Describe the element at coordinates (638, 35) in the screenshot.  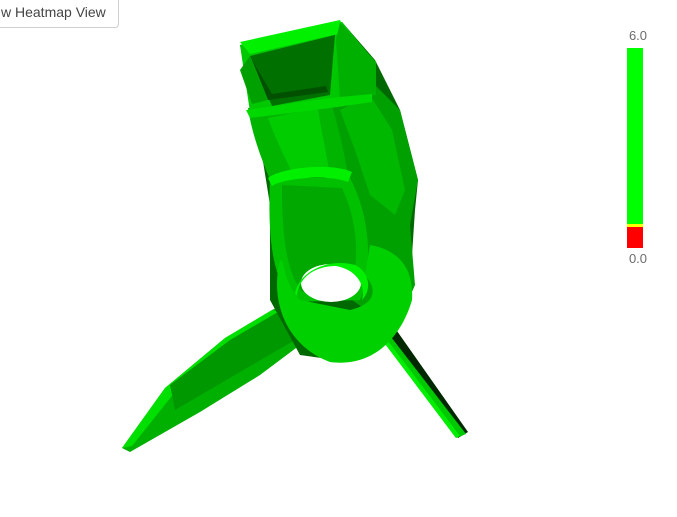
I see `legend-max-label: 6.0` at that location.